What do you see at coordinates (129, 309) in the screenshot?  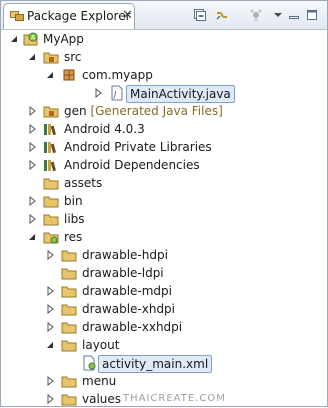 I see `tree-label: drawable-xhdpi` at bounding box center [129, 309].